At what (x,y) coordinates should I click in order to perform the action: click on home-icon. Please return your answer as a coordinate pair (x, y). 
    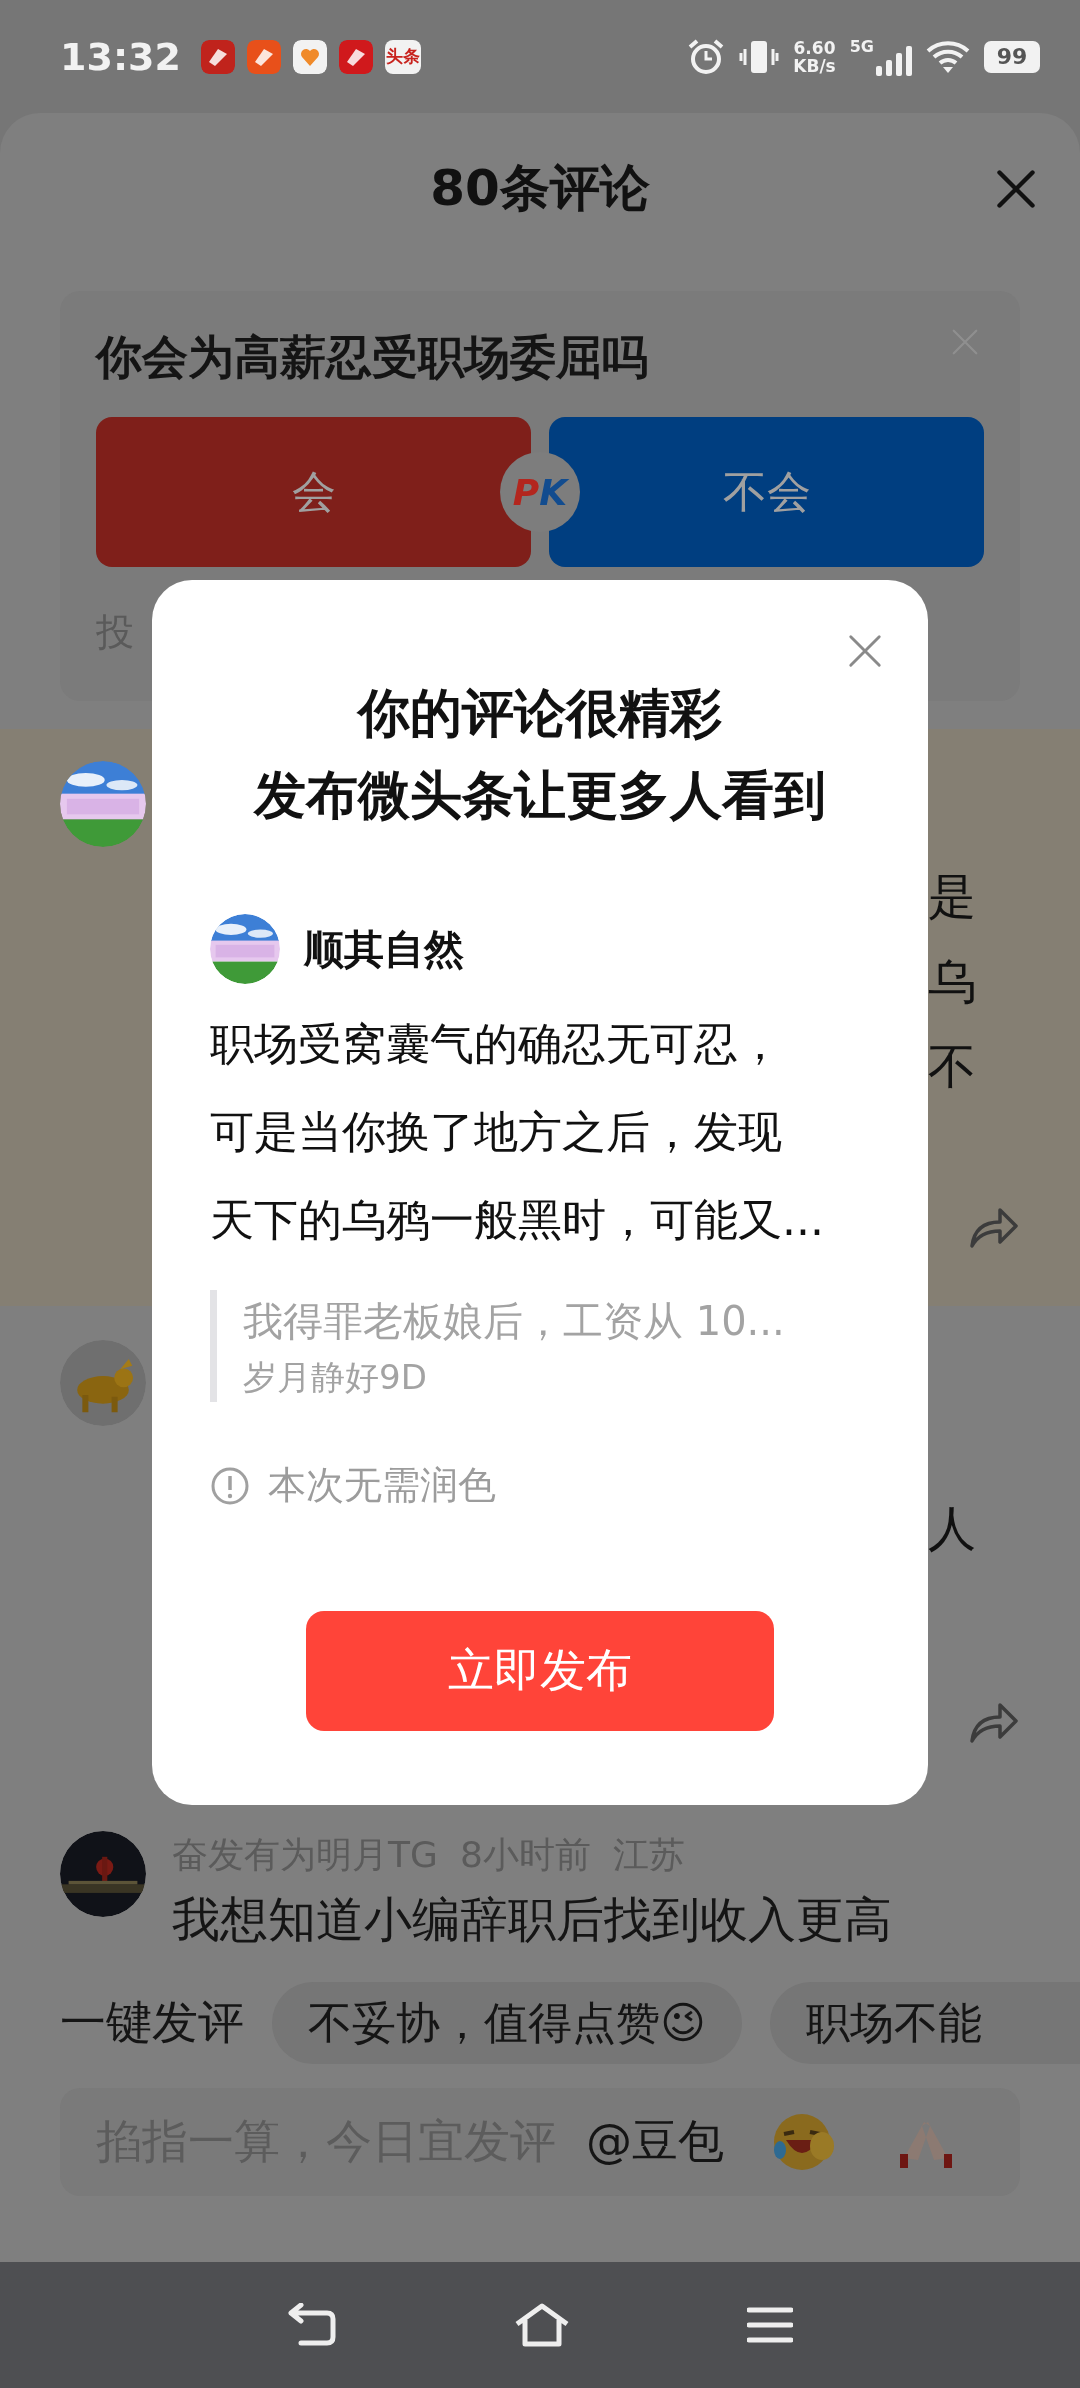
    Looking at the image, I should click on (542, 2325).